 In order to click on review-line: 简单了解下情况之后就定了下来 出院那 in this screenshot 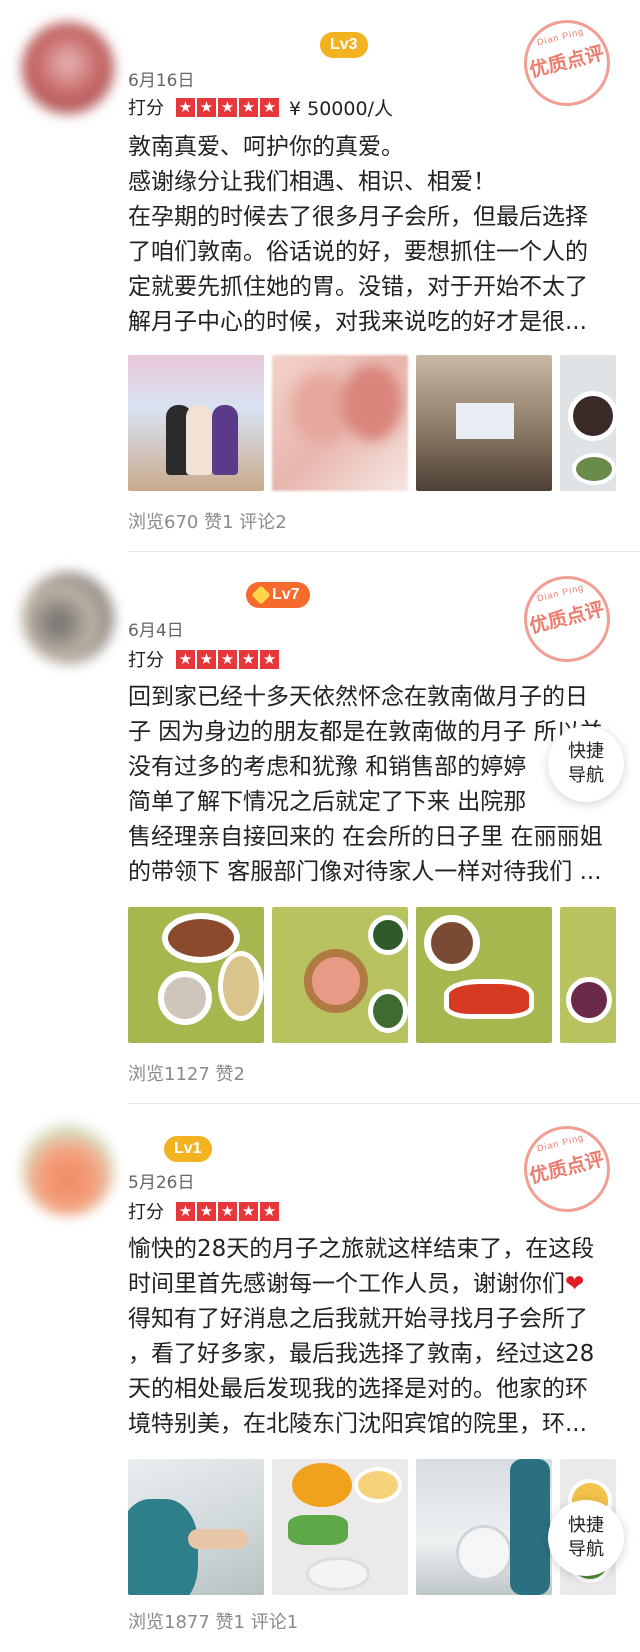, I will do `click(327, 802)`.